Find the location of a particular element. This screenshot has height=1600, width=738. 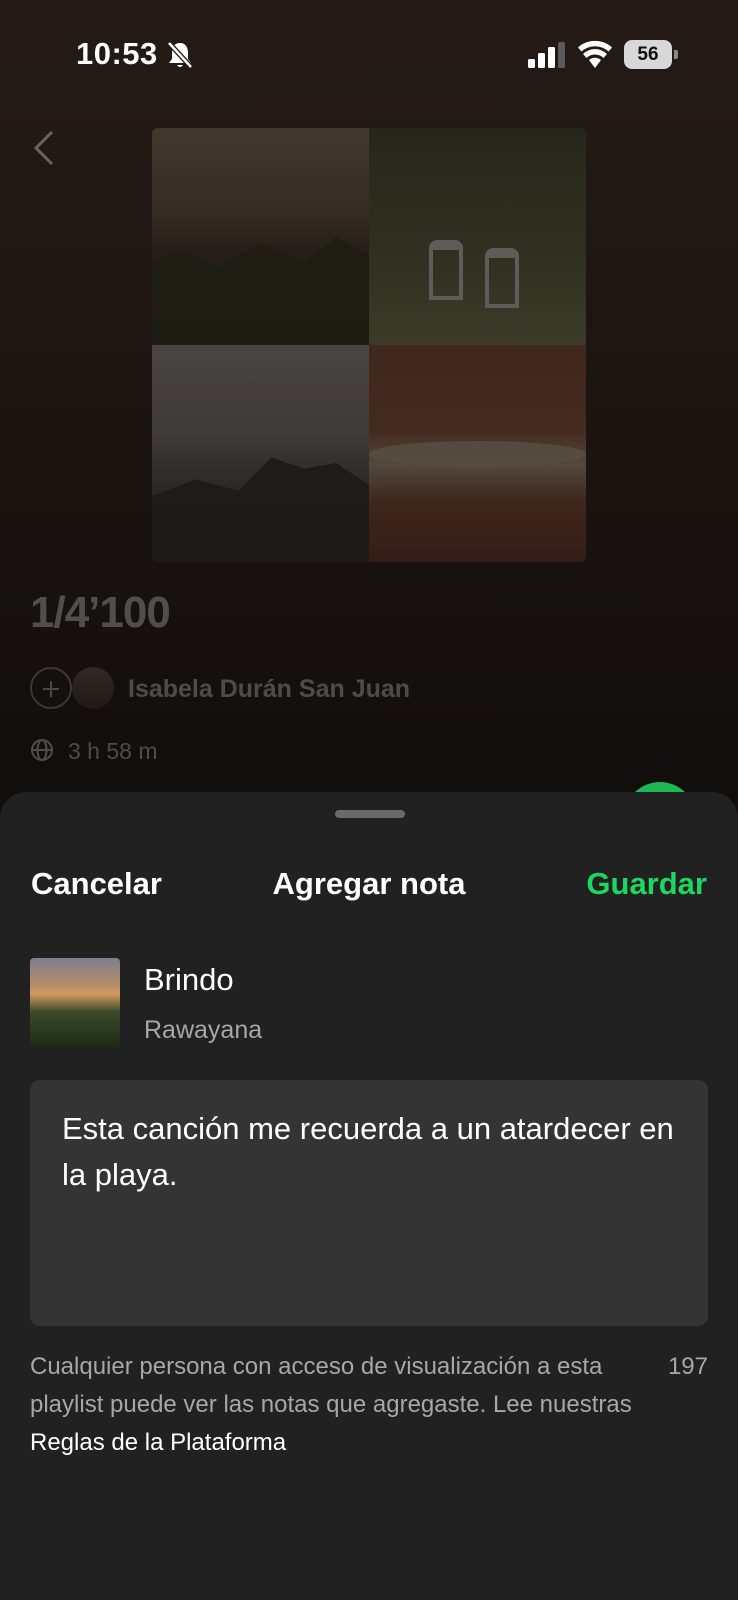

avatar is located at coordinates (93, 688).